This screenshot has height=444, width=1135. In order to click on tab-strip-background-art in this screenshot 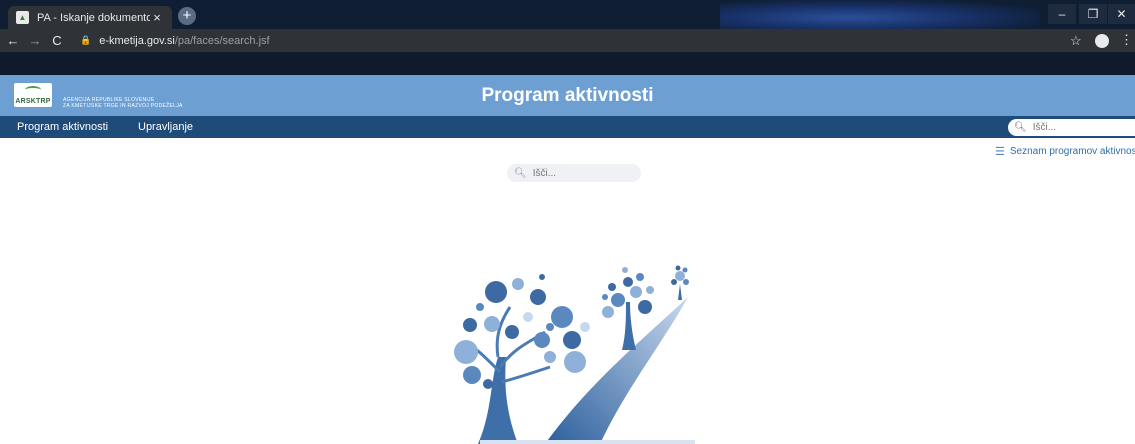, I will do `click(880, 14)`.